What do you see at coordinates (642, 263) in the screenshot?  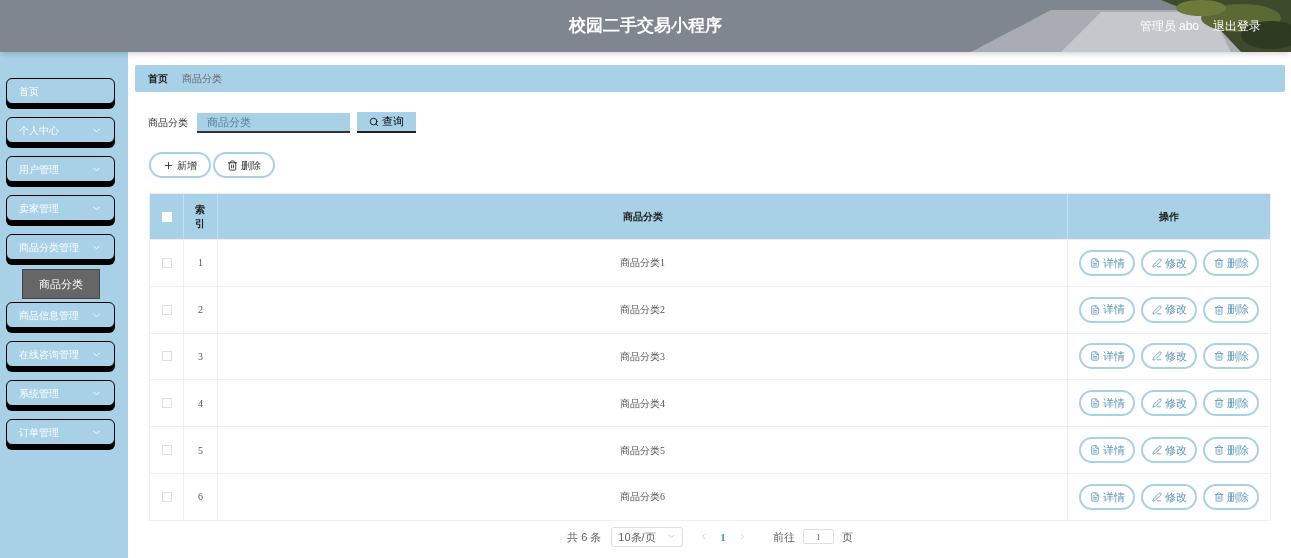 I see `table-cell-text: 商品分类1` at bounding box center [642, 263].